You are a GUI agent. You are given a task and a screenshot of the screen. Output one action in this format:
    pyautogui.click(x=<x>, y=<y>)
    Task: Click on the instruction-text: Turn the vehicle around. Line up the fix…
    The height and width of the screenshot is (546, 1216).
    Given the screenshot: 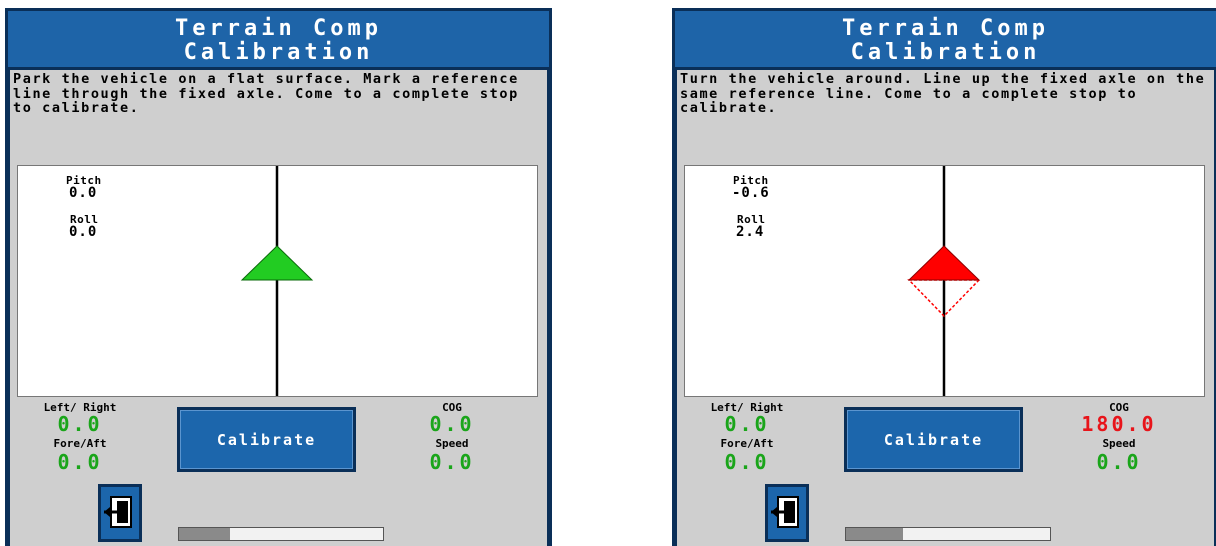 What is the action you would take?
    pyautogui.click(x=948, y=93)
    